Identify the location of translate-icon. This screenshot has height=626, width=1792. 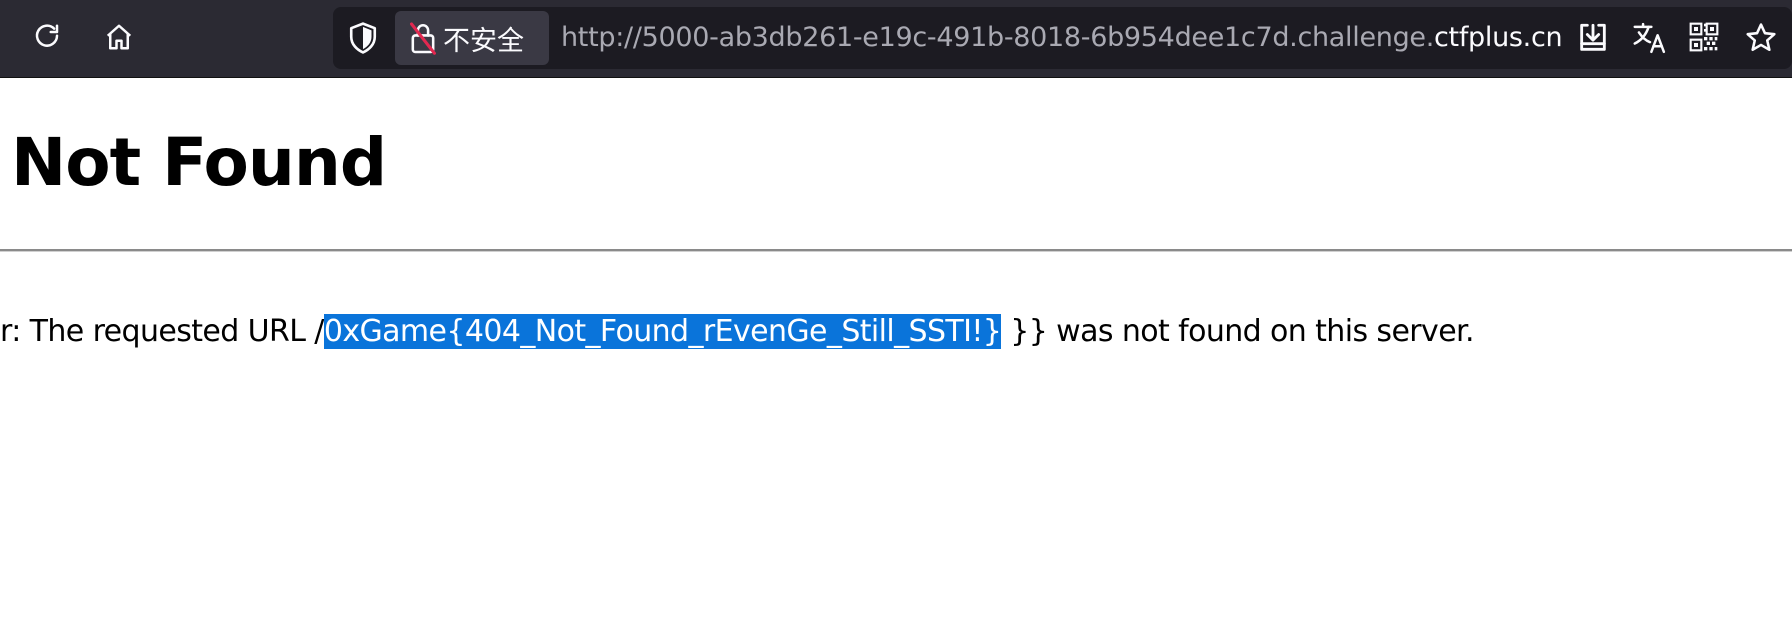
(1649, 38).